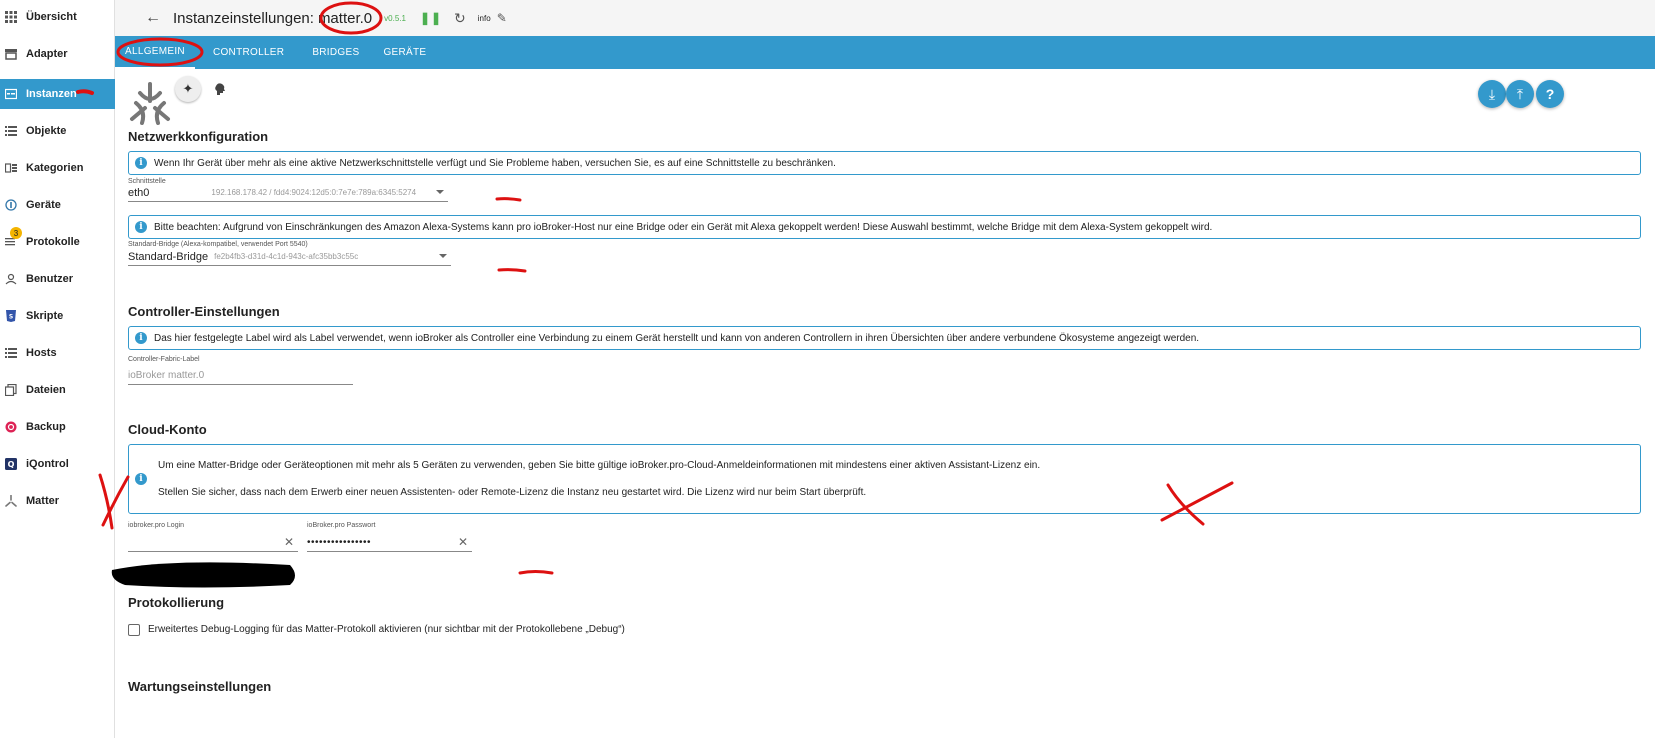  I want to click on sidebar-item-skripte: S Skripte, so click(57, 316).